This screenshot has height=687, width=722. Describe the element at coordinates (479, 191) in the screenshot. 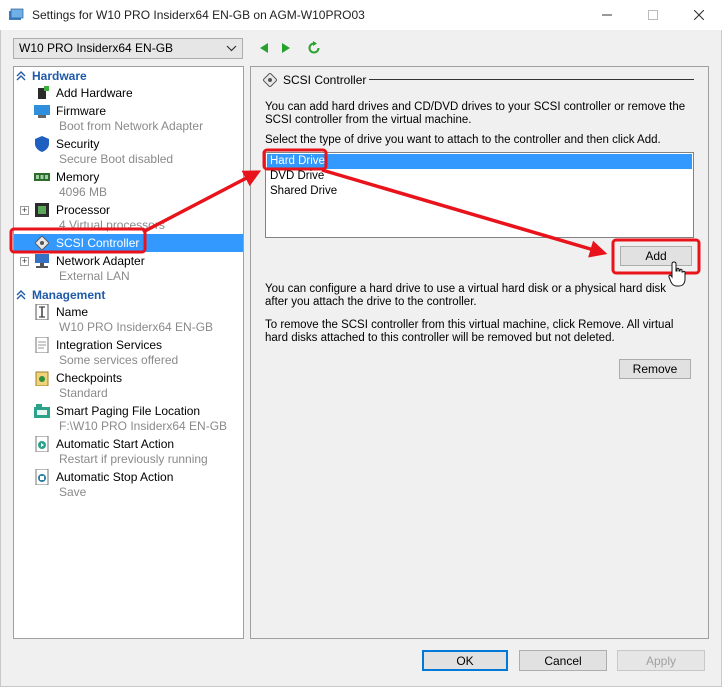

I see `list-item-shared-drive: Shared Drive` at that location.